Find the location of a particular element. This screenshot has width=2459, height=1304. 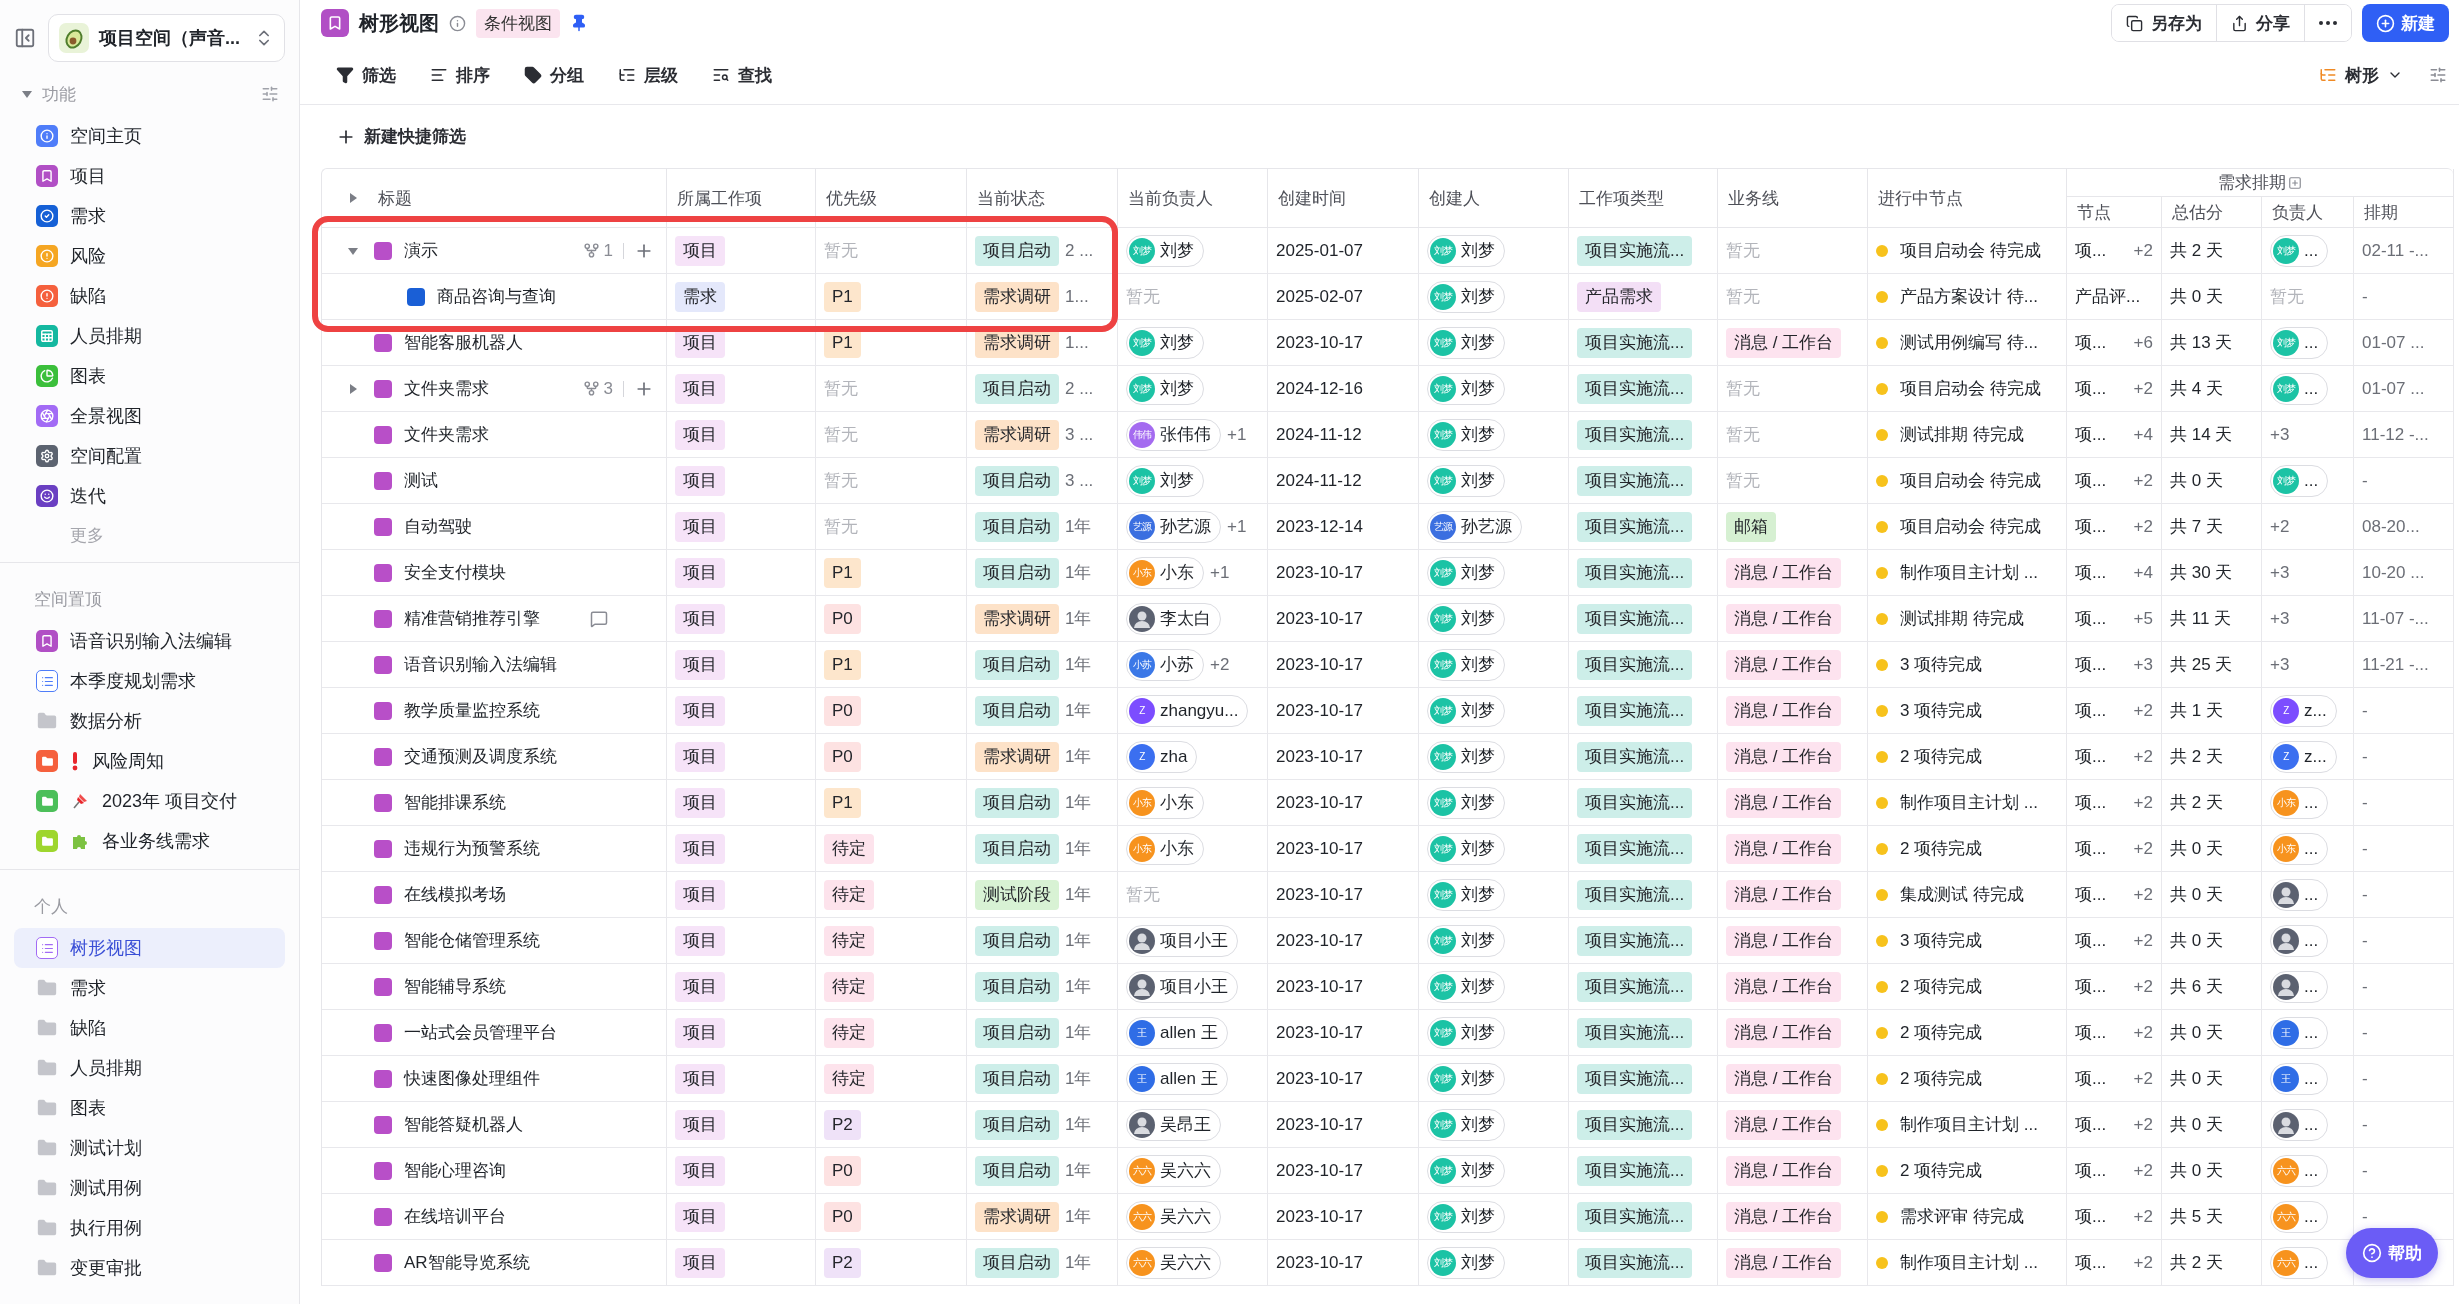

row-title: 语音识别输入法编辑 is located at coordinates (480, 664).